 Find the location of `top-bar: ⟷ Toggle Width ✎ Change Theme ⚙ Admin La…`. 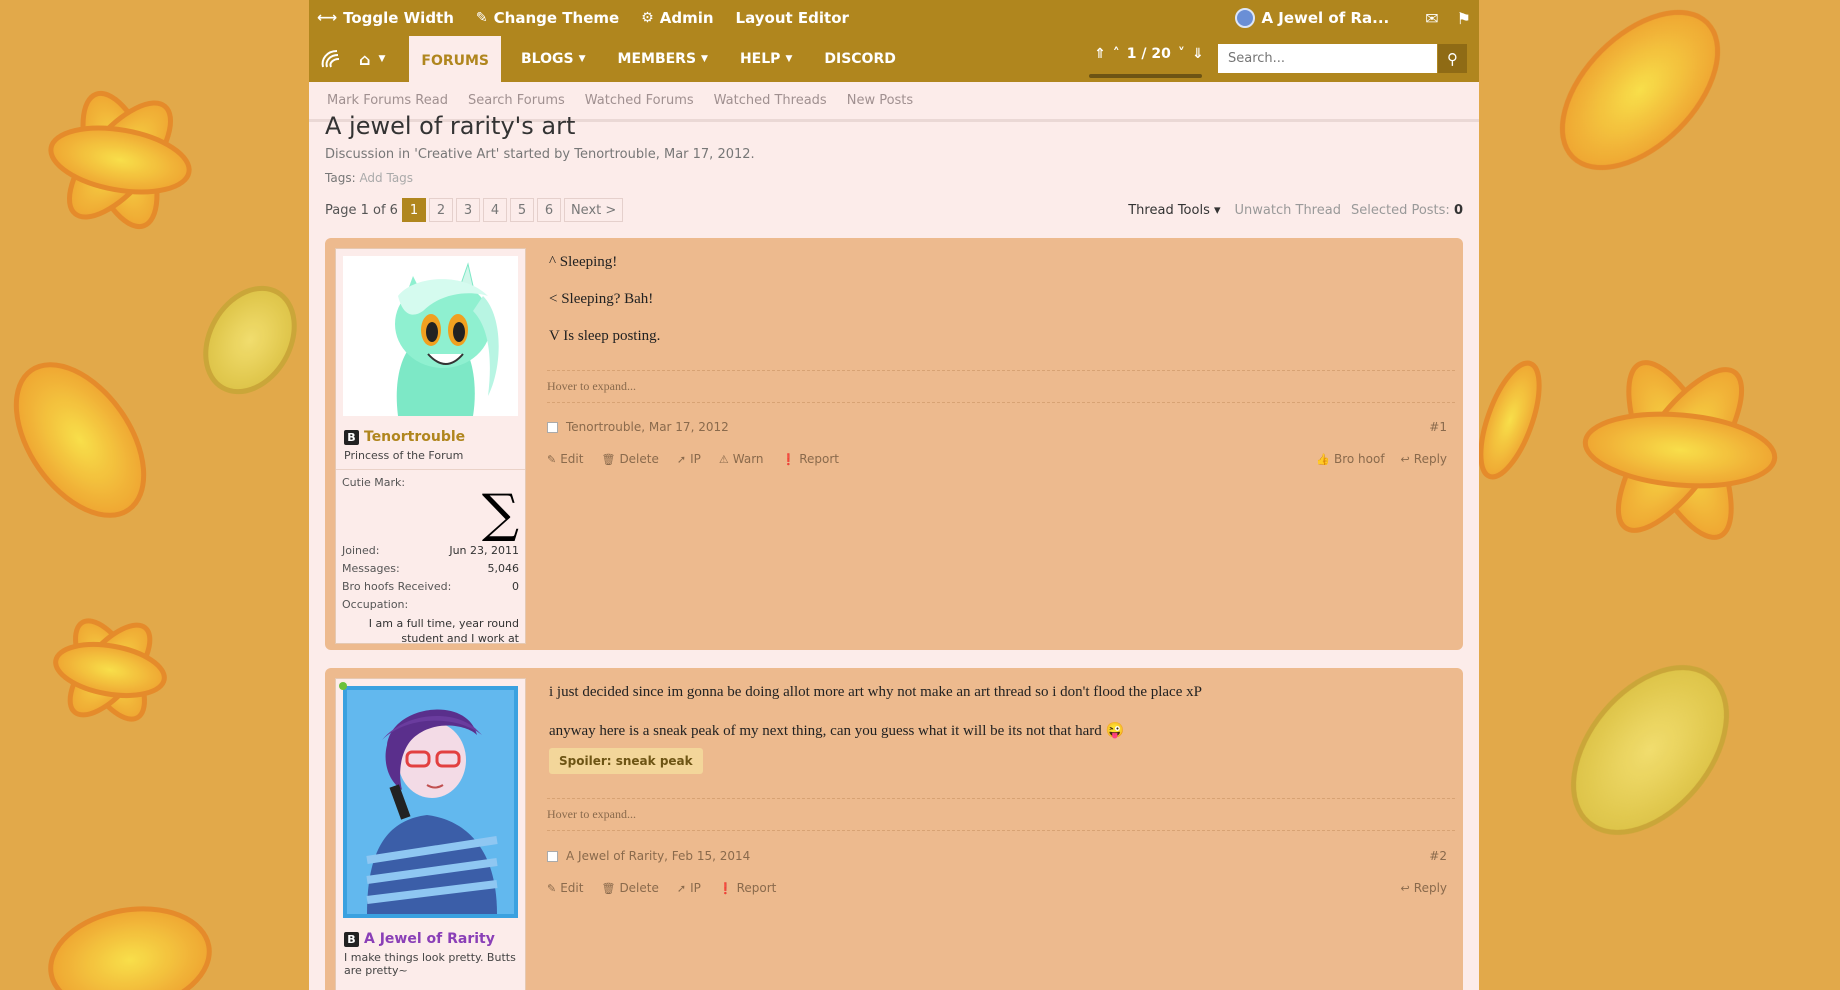

top-bar: ⟷ Toggle Width ✎ Change Theme ⚙ Admin La… is located at coordinates (894, 18).